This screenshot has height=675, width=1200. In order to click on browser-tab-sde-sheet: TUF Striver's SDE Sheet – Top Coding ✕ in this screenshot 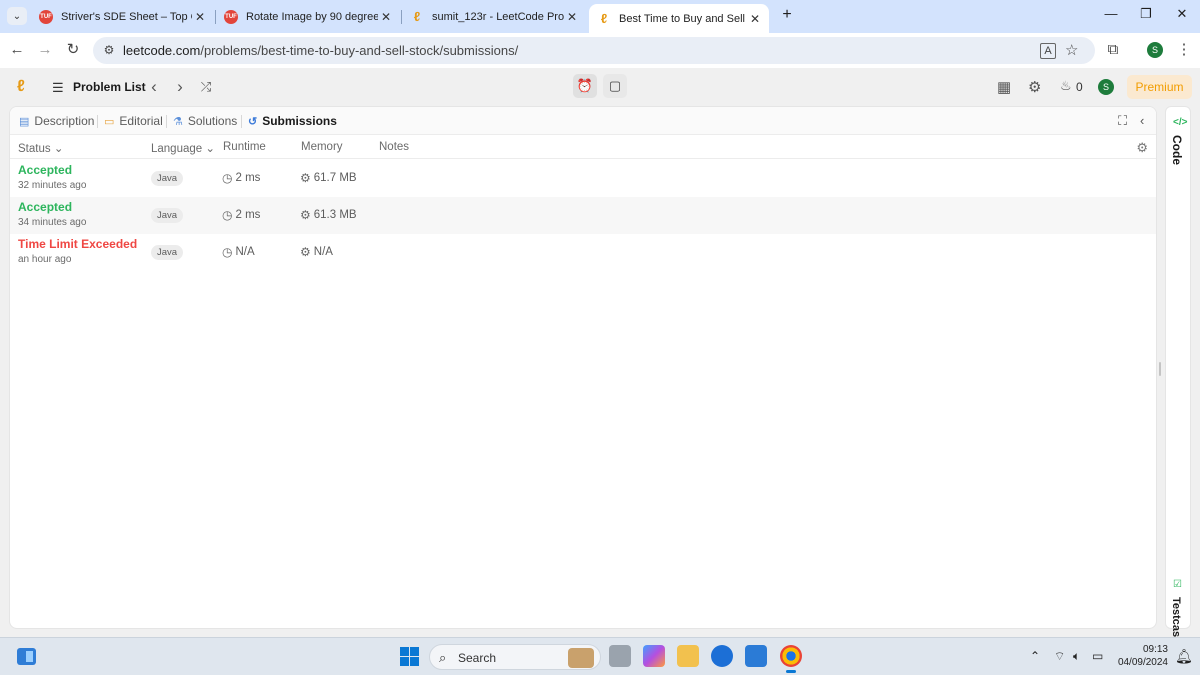, I will do `click(122, 16)`.